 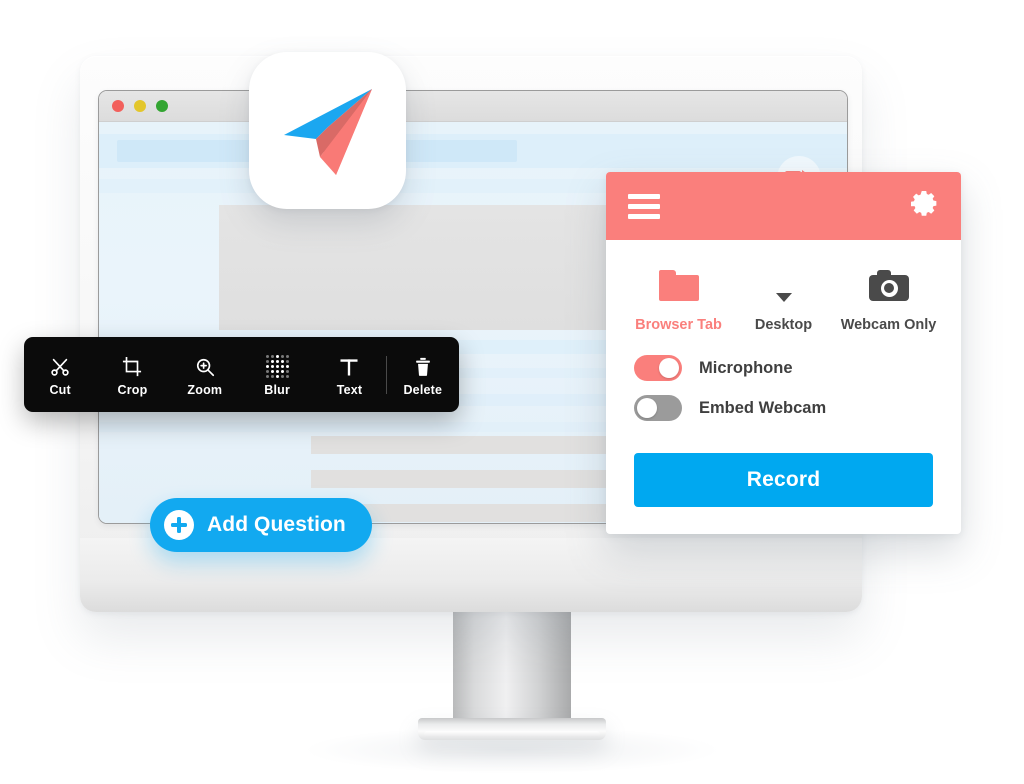 I want to click on recorder-sources: Browser Tab Desktop Webcam Only, so click(x=783, y=286).